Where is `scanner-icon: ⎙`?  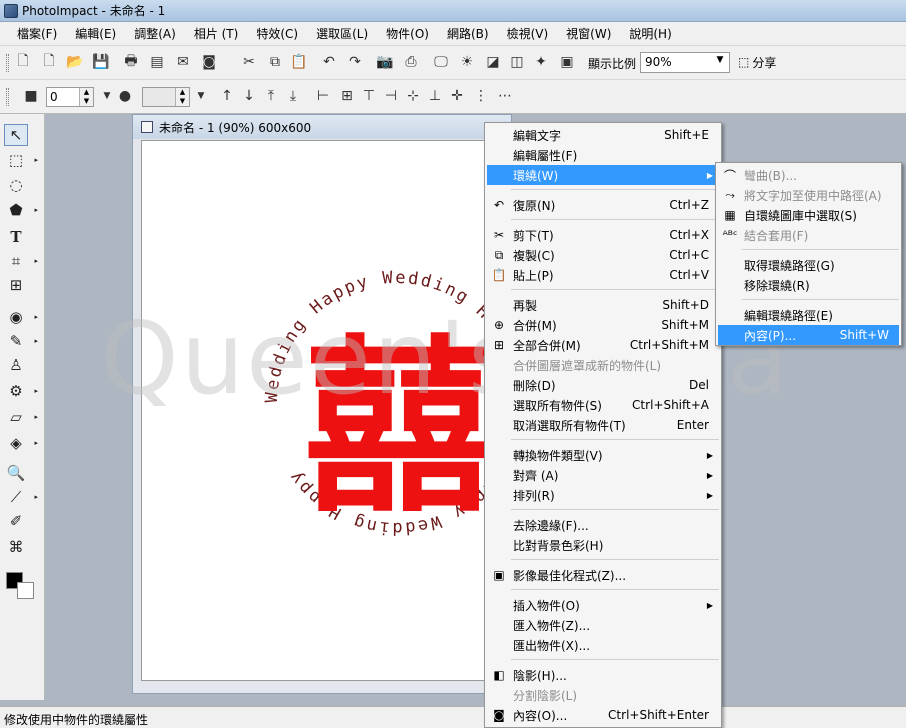
scanner-icon: ⎙ is located at coordinates (411, 62).